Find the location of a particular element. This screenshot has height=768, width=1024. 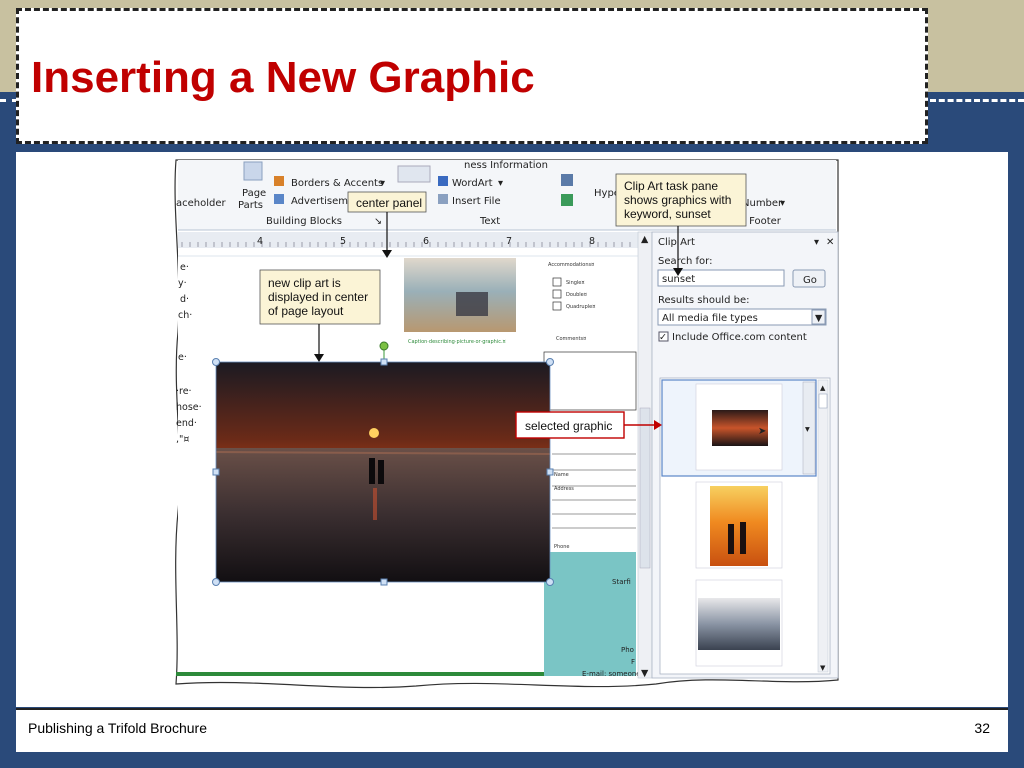

single-label: Single¤ is located at coordinates (575, 283).